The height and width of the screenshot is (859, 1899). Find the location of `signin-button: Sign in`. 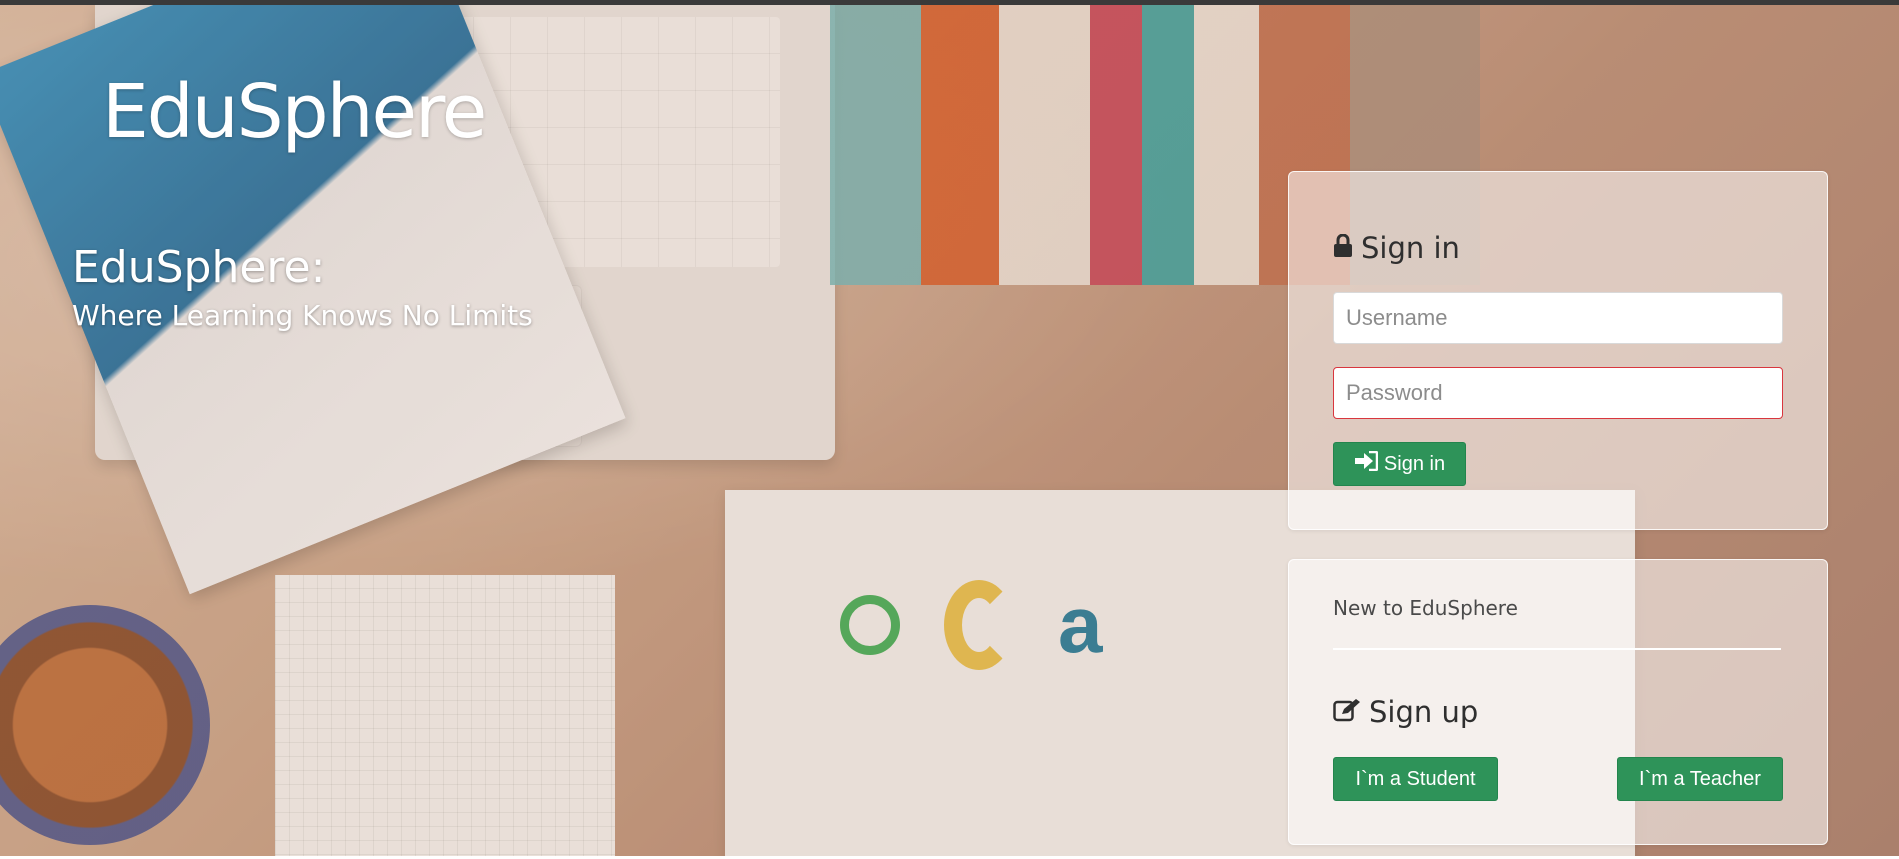

signin-button: Sign in is located at coordinates (1399, 464).